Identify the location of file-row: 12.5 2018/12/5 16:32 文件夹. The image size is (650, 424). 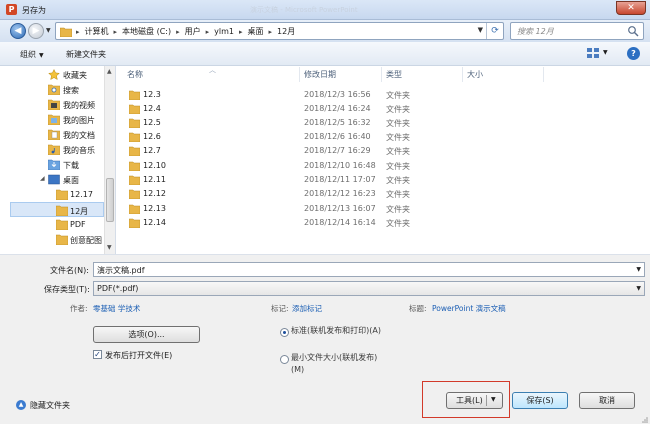
(383, 123).